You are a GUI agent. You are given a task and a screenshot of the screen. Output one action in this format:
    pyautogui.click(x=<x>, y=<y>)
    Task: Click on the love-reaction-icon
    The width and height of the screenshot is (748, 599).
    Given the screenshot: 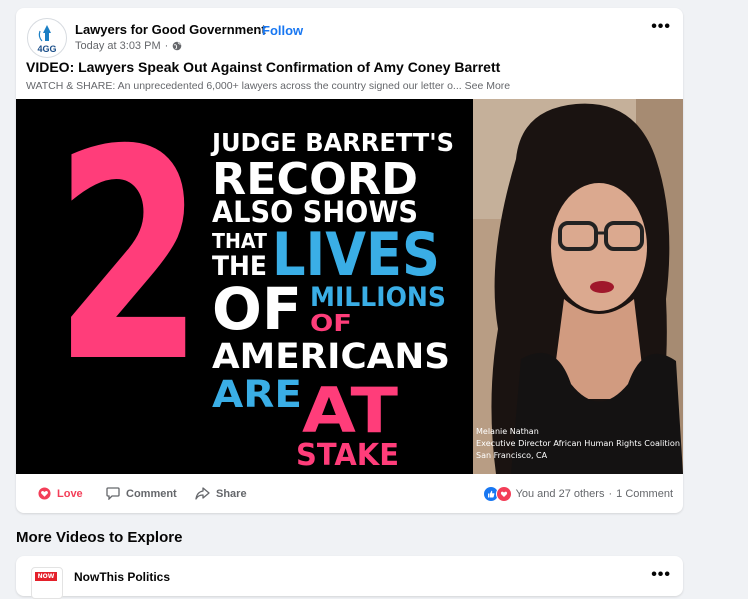 What is the action you would take?
    pyautogui.click(x=503, y=494)
    